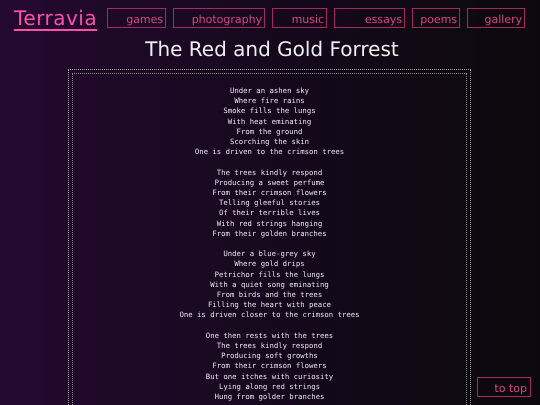 This screenshot has height=405, width=540. Describe the element at coordinates (370, 18) in the screenshot. I see `nav-link: essays` at that location.